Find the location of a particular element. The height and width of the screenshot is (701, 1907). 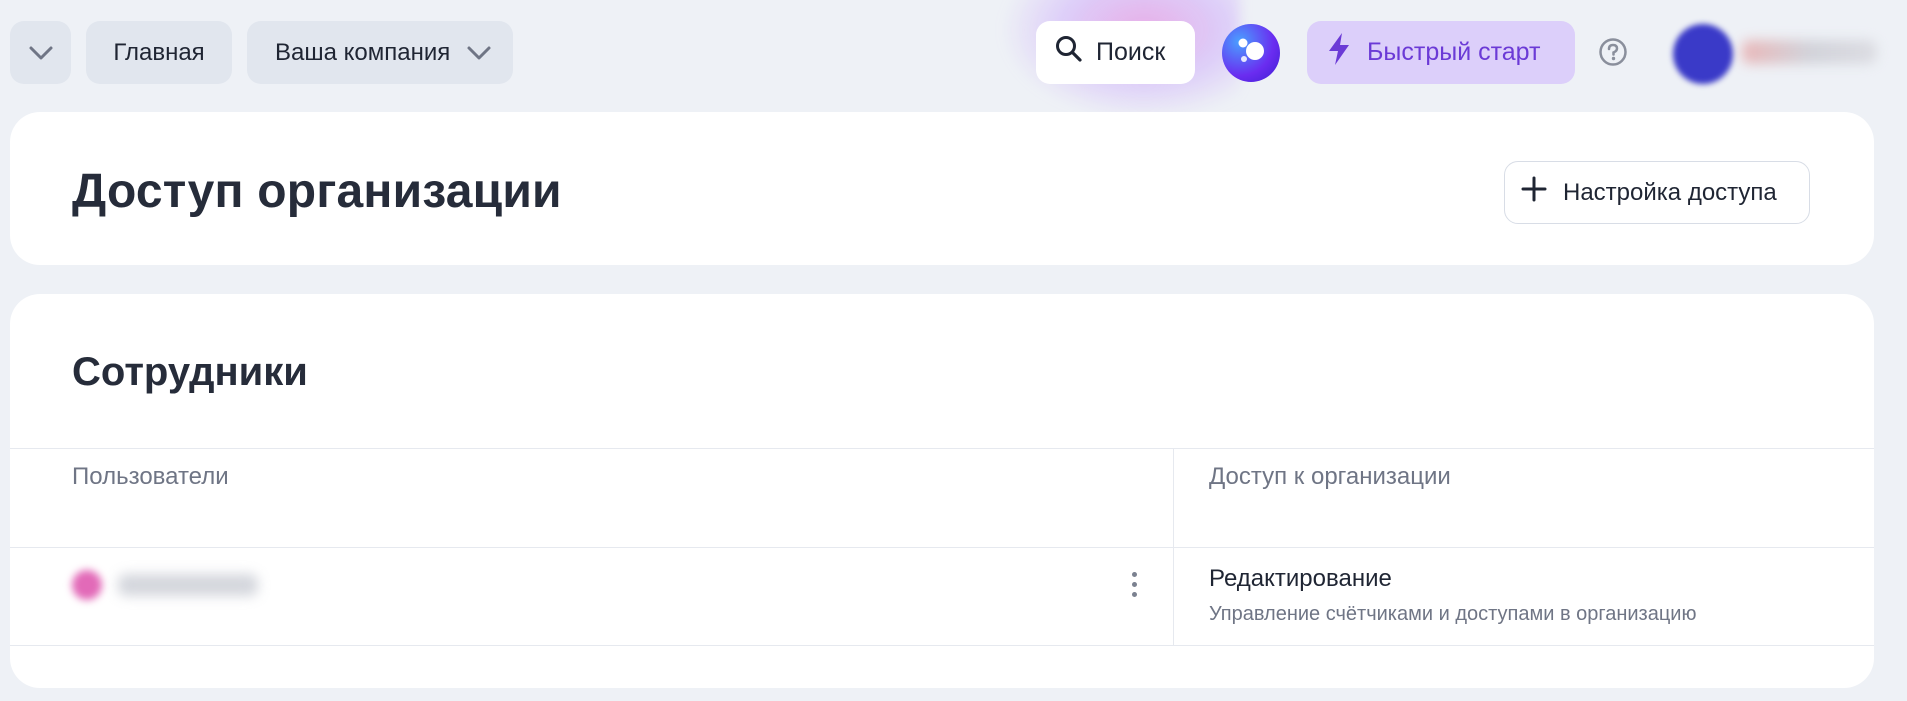

page-title: Доступ организации is located at coordinates (317, 191).